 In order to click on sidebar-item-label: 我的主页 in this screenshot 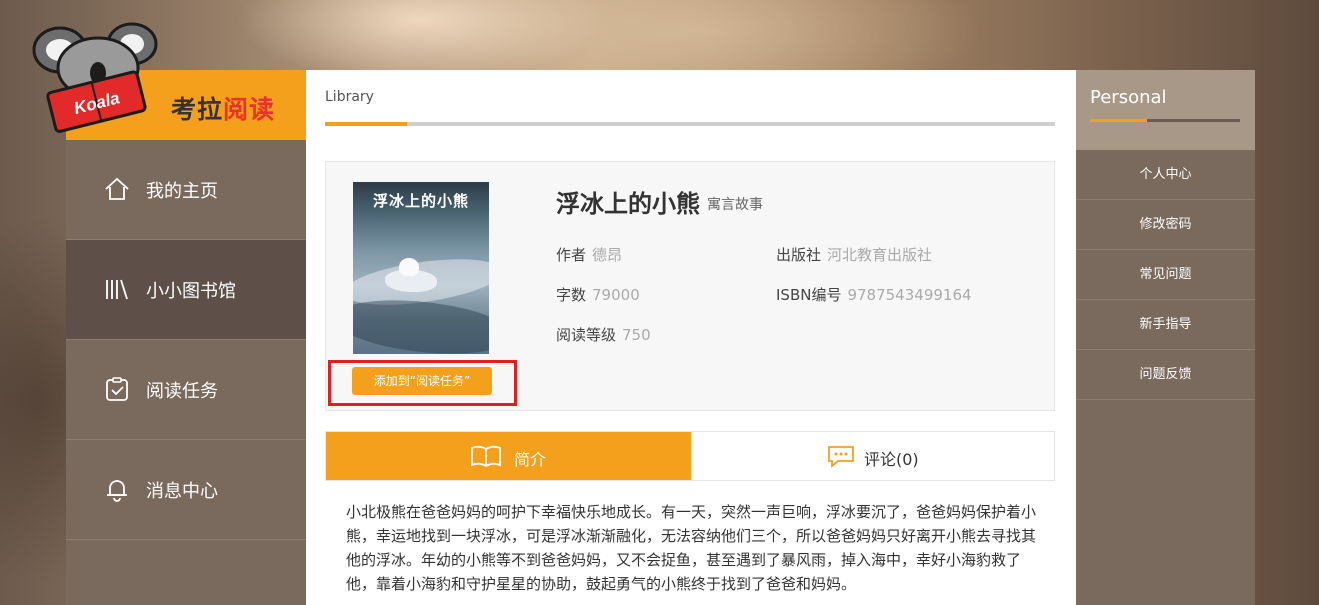, I will do `click(182, 191)`.